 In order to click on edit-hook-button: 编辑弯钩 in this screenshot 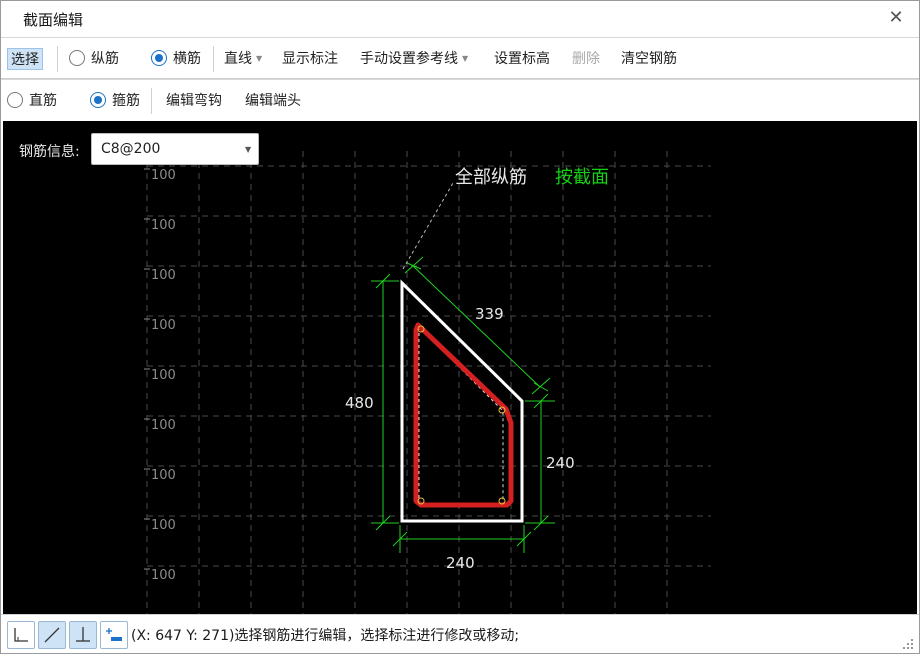, I will do `click(194, 101)`.